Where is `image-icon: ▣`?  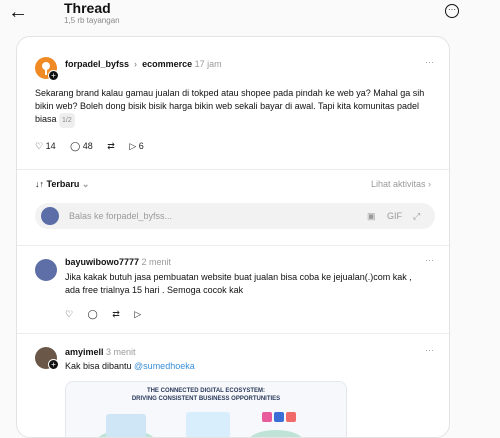 image-icon: ▣ is located at coordinates (371, 216).